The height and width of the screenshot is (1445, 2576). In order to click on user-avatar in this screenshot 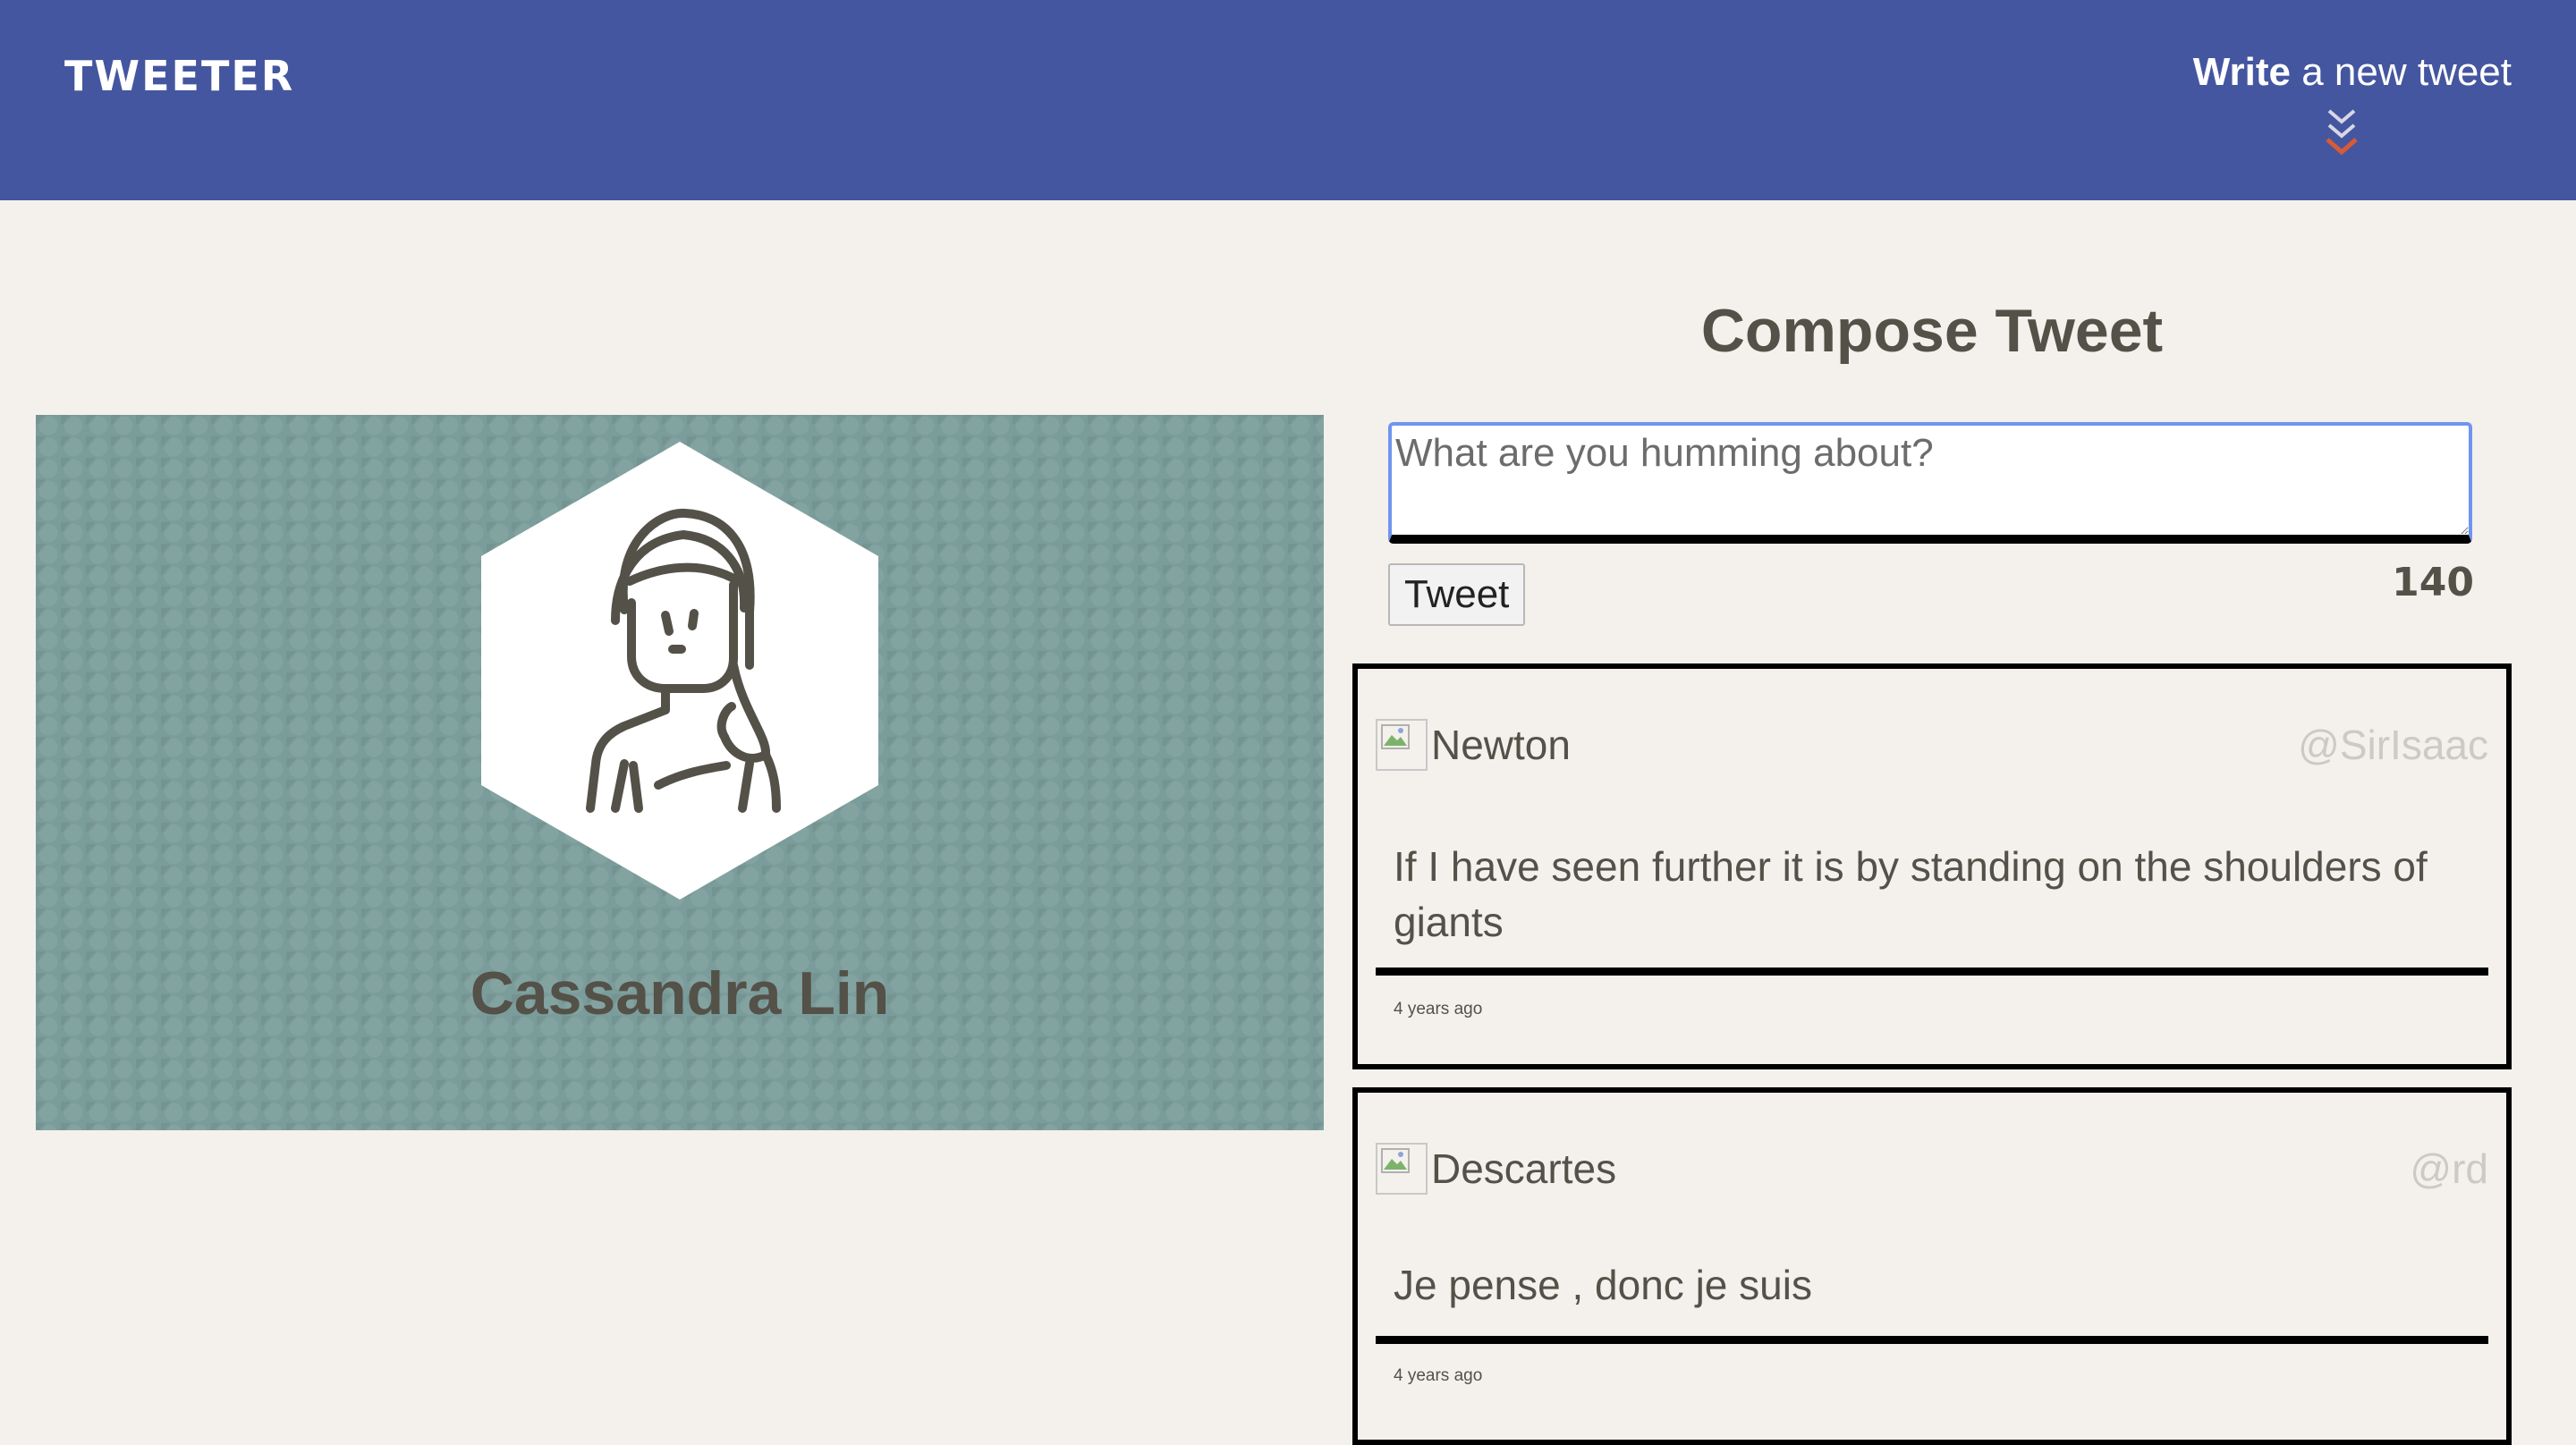, I will do `click(679, 671)`.